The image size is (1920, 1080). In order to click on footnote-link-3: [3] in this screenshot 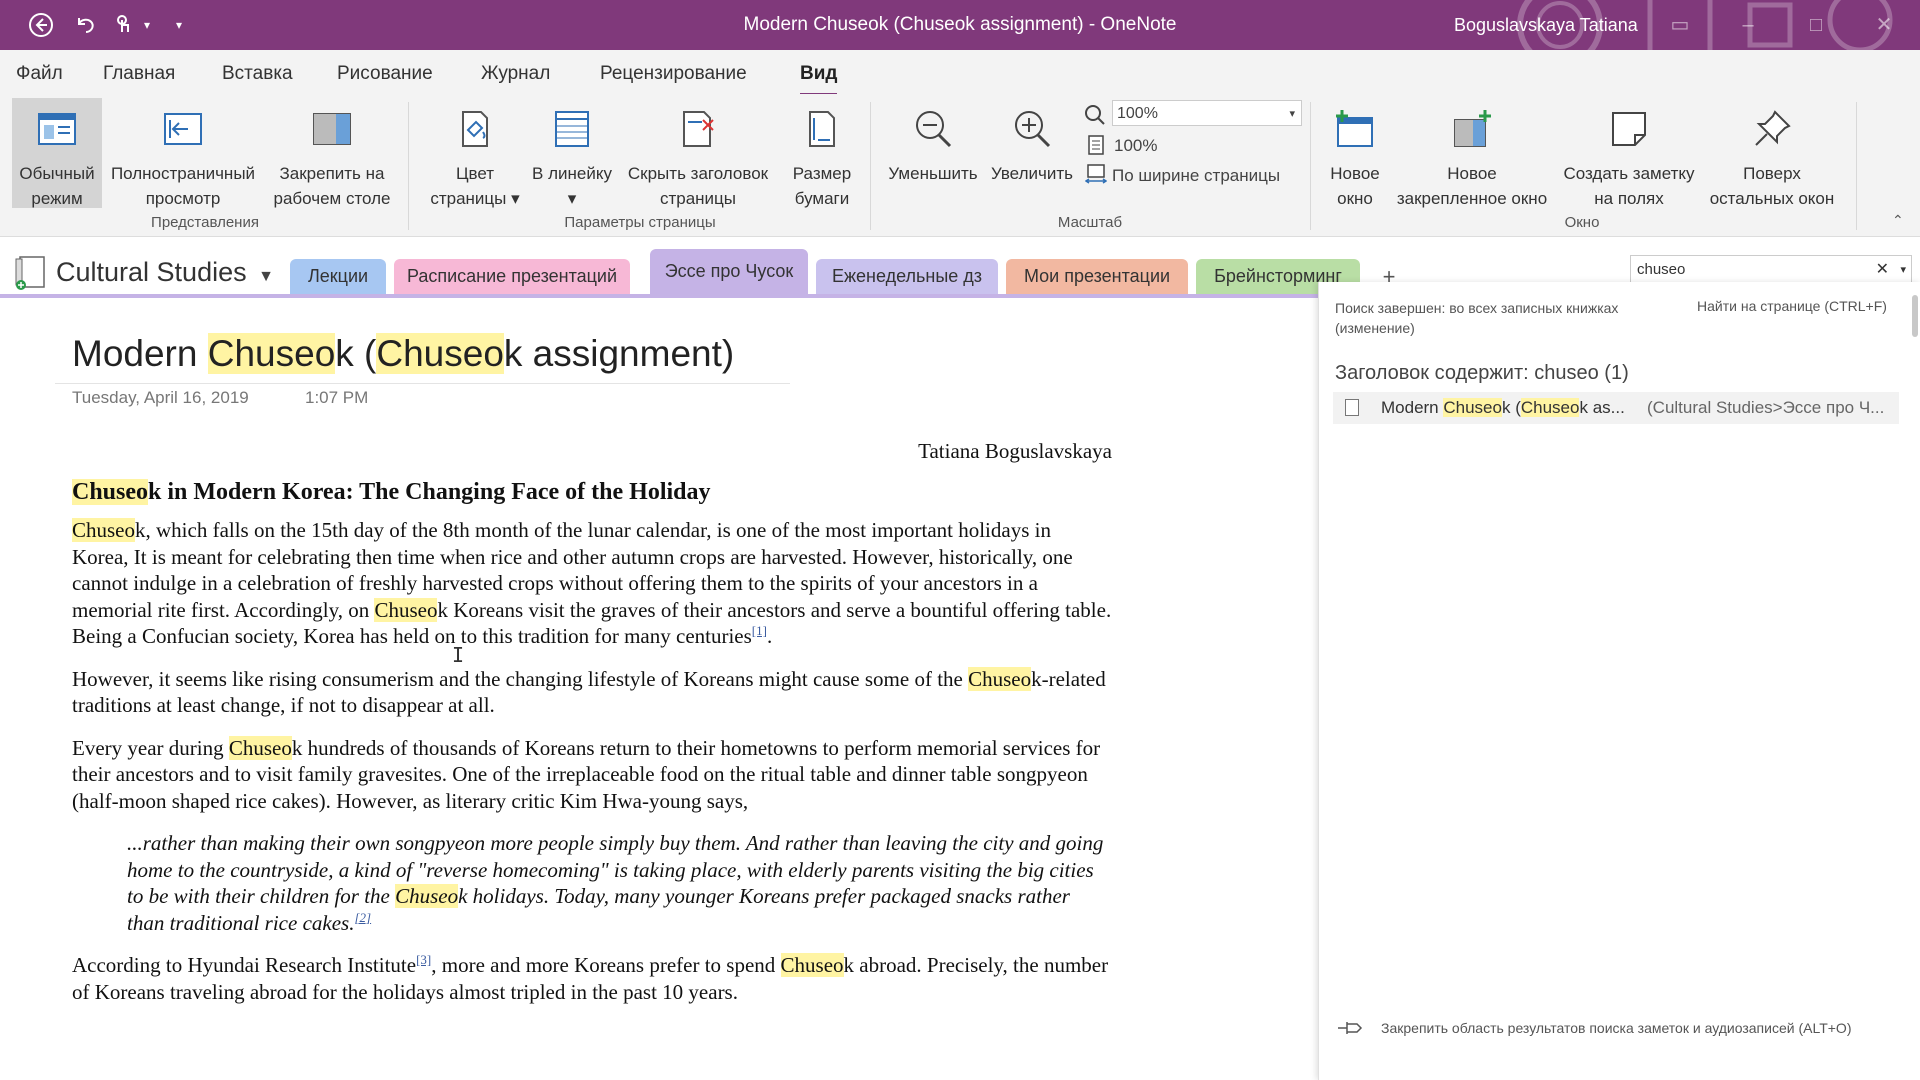, I will do `click(423, 959)`.